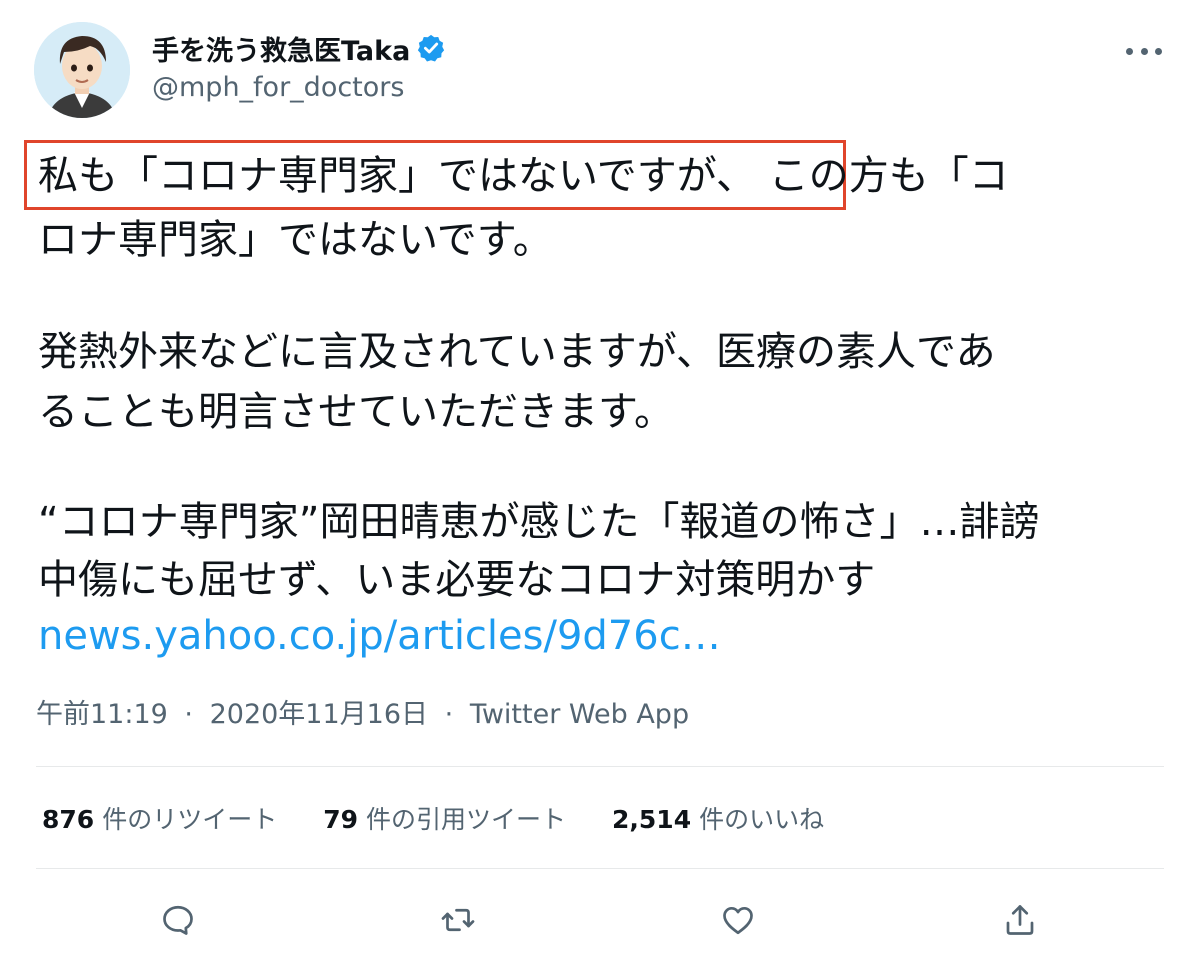  What do you see at coordinates (340, 819) in the screenshot?
I see `quote-count-number: 79` at bounding box center [340, 819].